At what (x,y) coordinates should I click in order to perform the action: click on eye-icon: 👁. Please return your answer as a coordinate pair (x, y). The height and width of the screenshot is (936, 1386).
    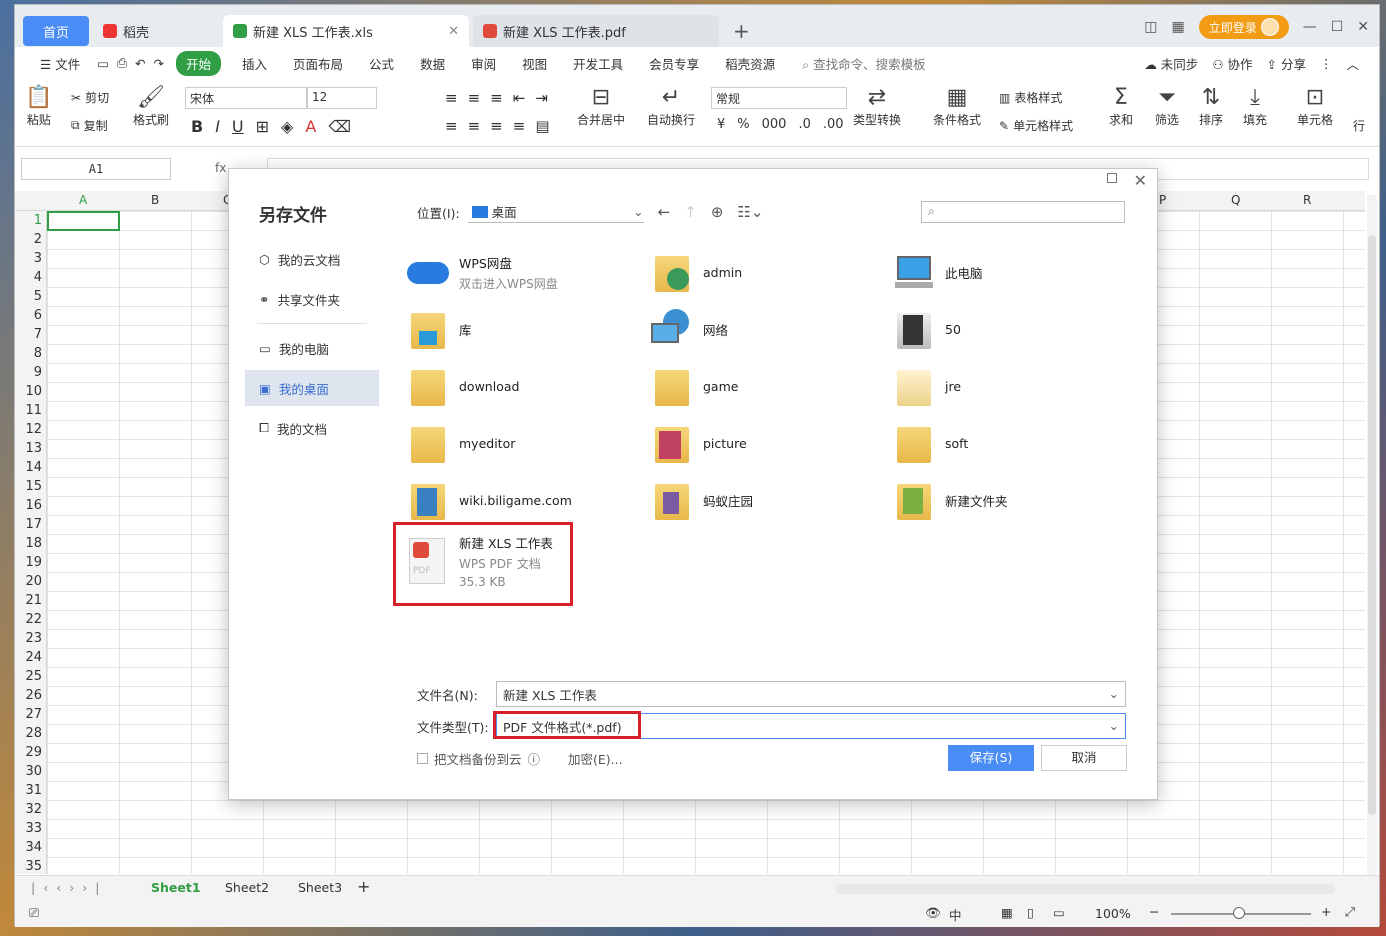
    Looking at the image, I should click on (933, 913).